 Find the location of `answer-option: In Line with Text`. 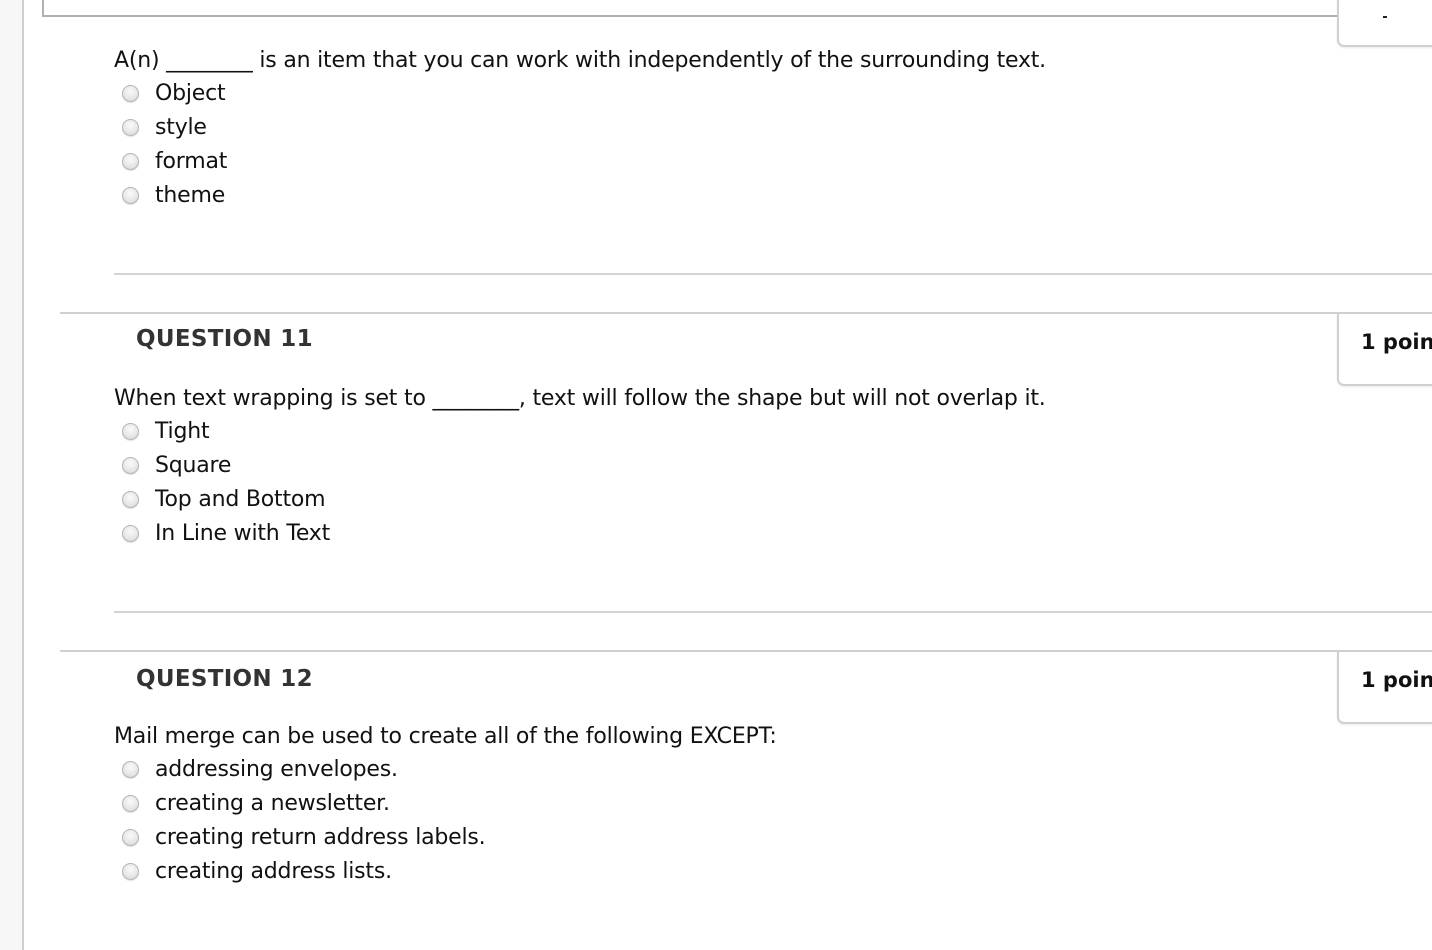

answer-option: In Line with Text is located at coordinates (226, 533).